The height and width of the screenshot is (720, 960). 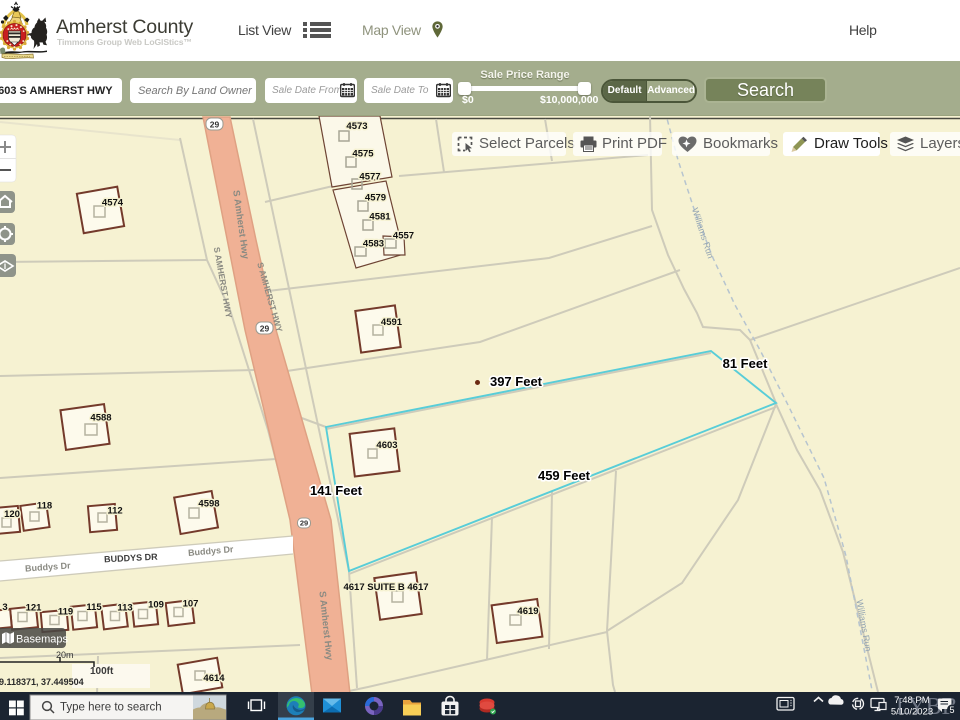 I want to click on svg-text: 20m, so click(x=65, y=655).